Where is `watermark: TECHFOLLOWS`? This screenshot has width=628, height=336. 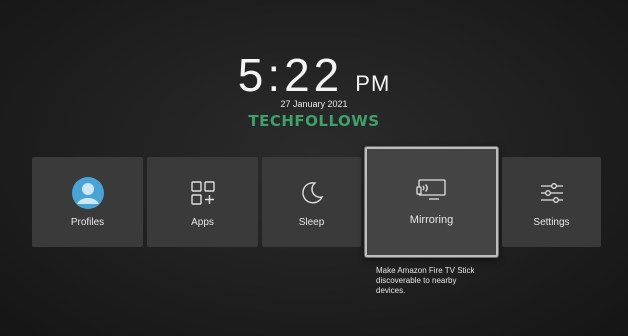 watermark: TECHFOLLOWS is located at coordinates (314, 121).